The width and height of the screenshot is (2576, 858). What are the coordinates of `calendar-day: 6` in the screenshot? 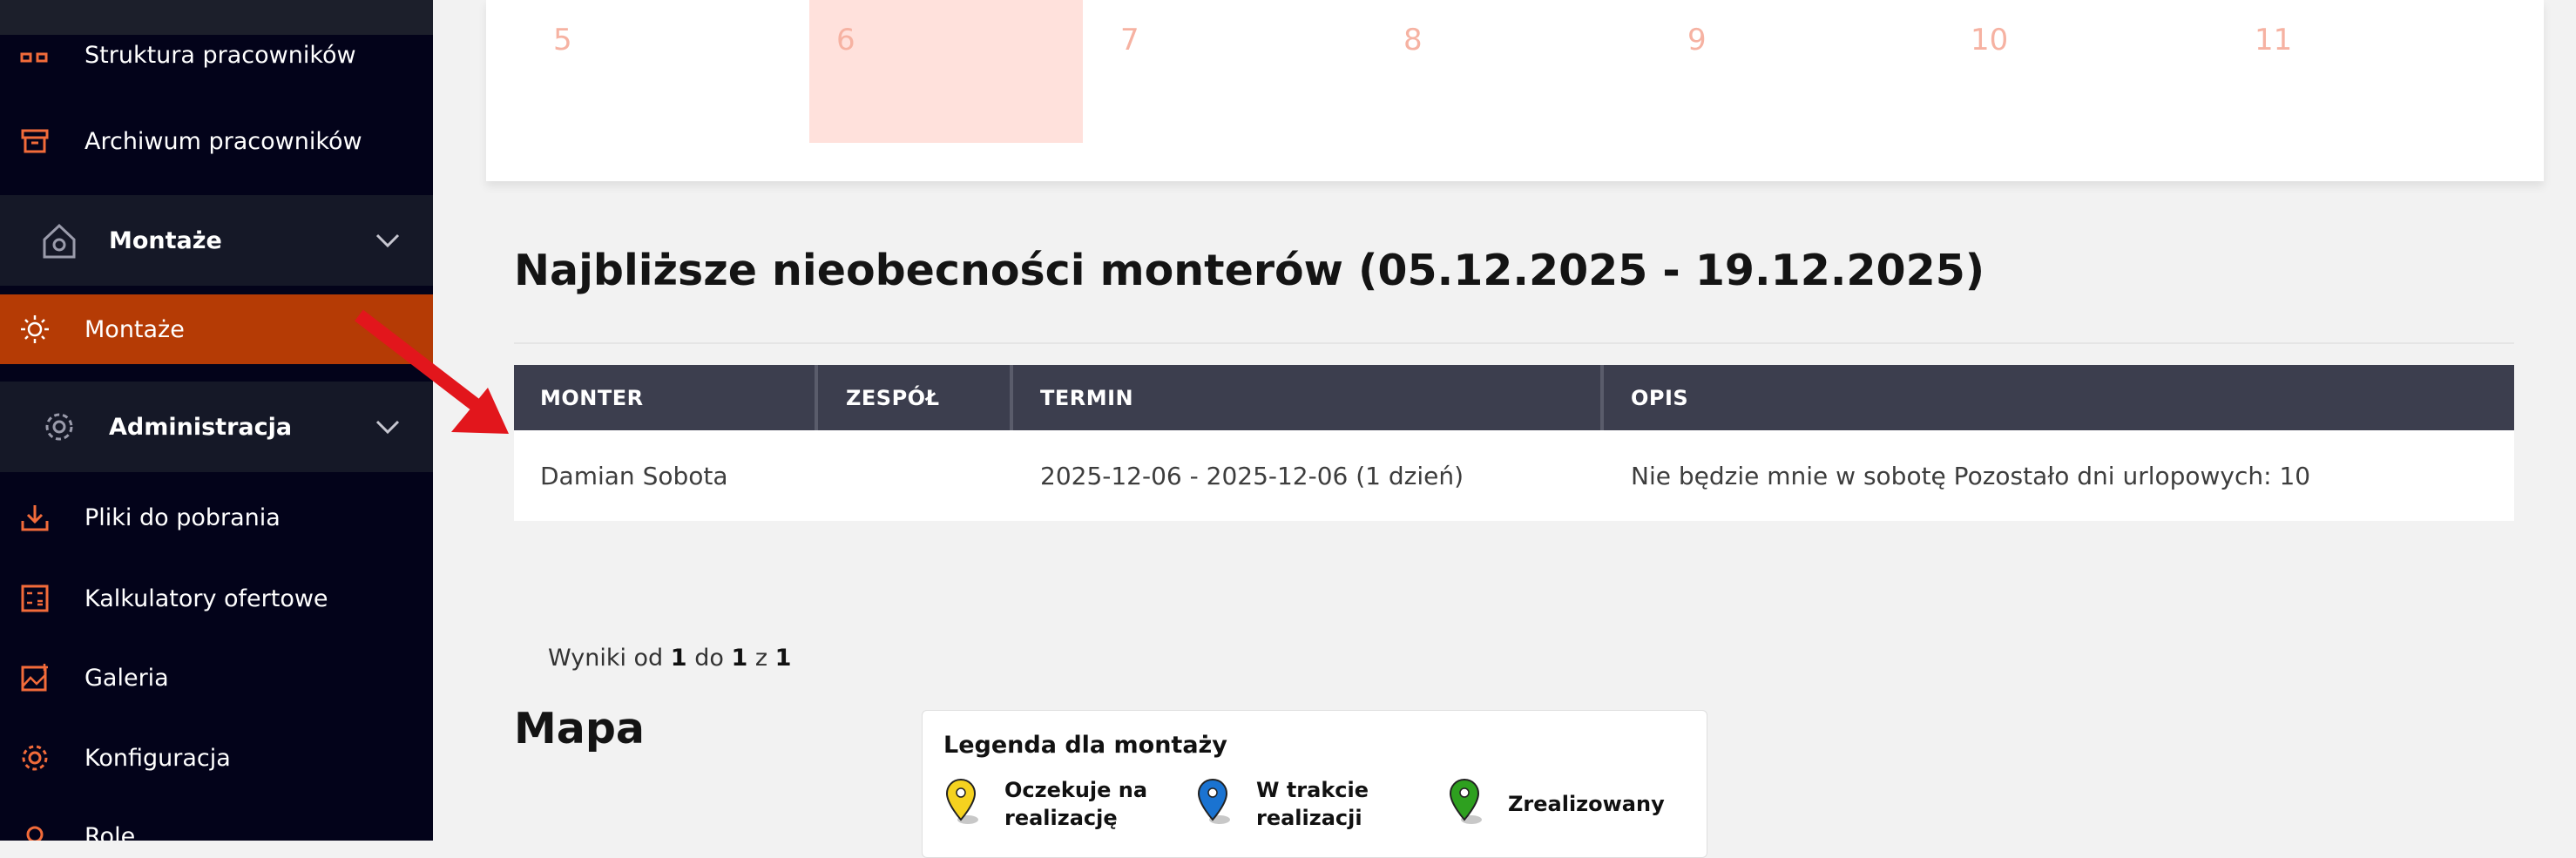 It's located at (845, 40).